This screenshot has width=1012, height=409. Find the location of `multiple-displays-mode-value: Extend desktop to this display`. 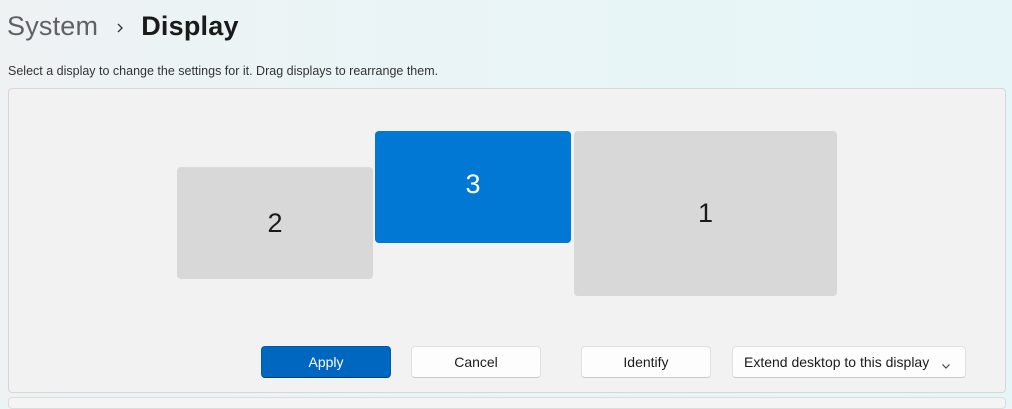

multiple-displays-mode-value: Extend desktop to this display is located at coordinates (837, 362).